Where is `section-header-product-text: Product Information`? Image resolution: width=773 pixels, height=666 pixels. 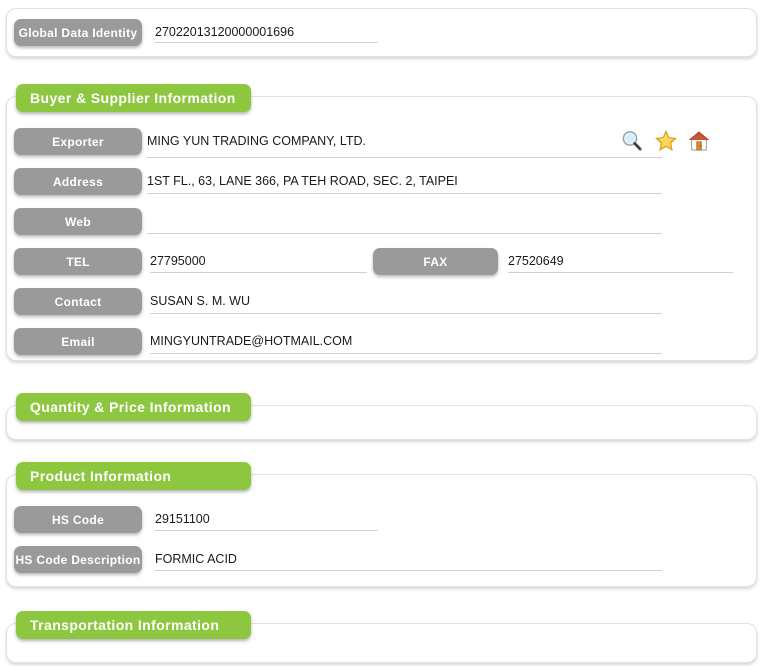
section-header-product-text: Product Information is located at coordinates (101, 476).